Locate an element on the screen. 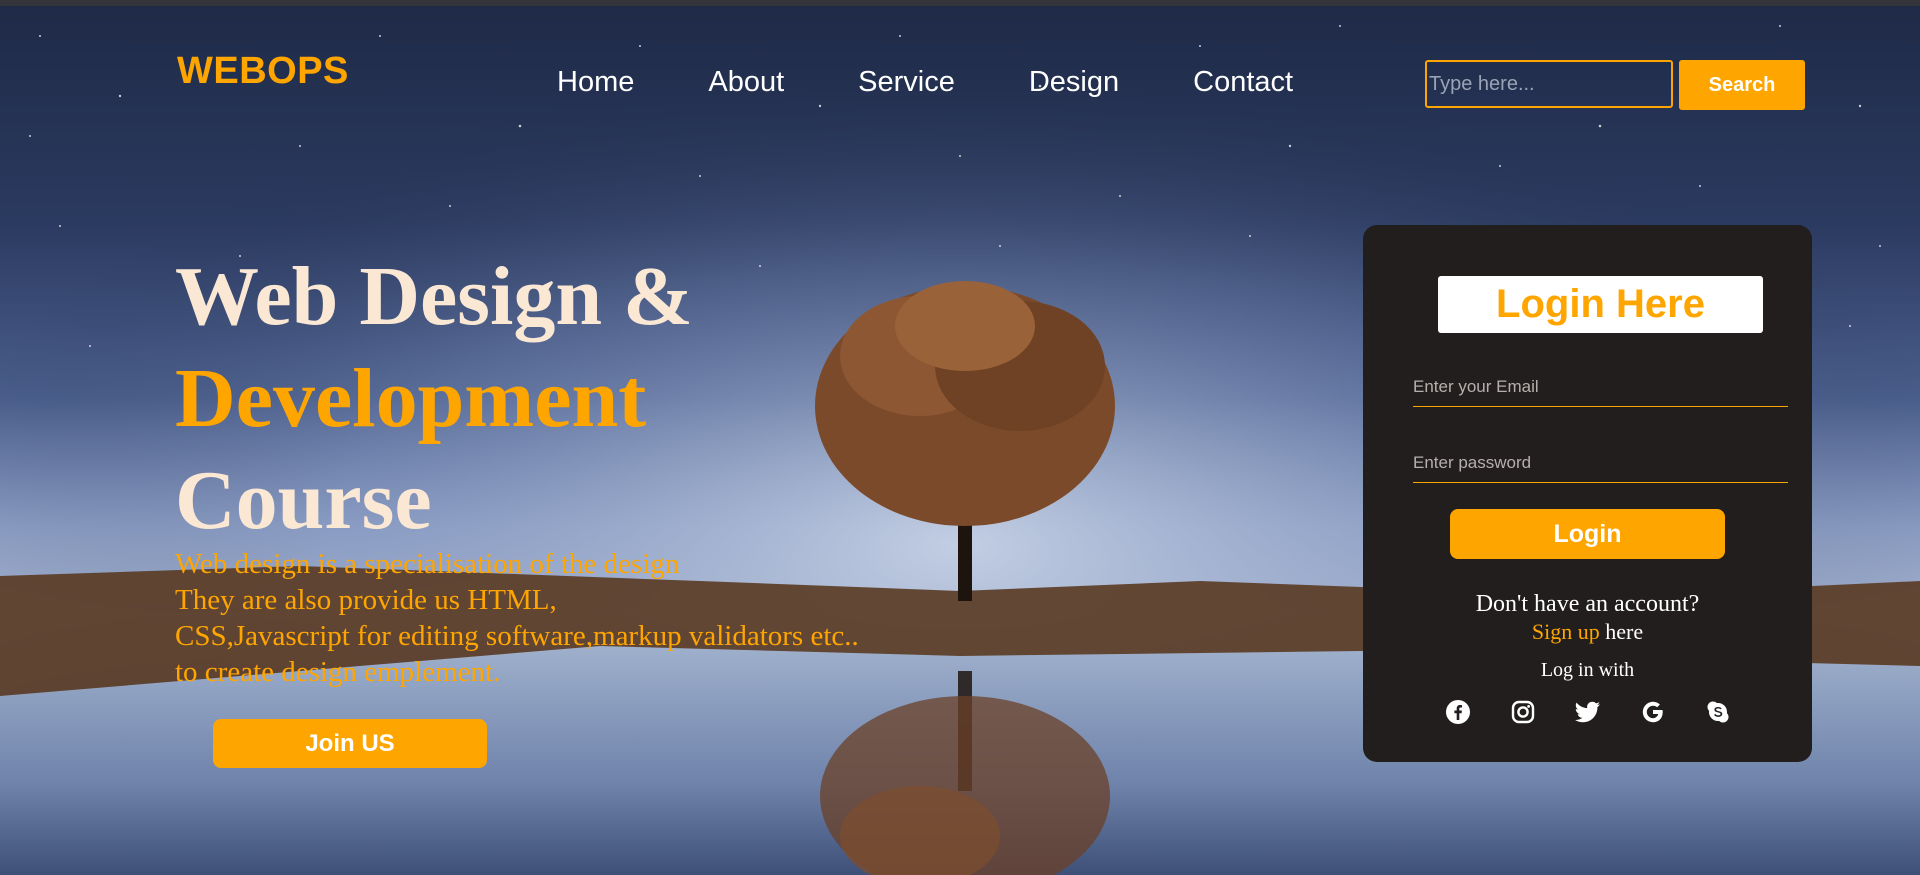 This screenshot has width=1920, height=875. signup-suffix: here is located at coordinates (1621, 631).